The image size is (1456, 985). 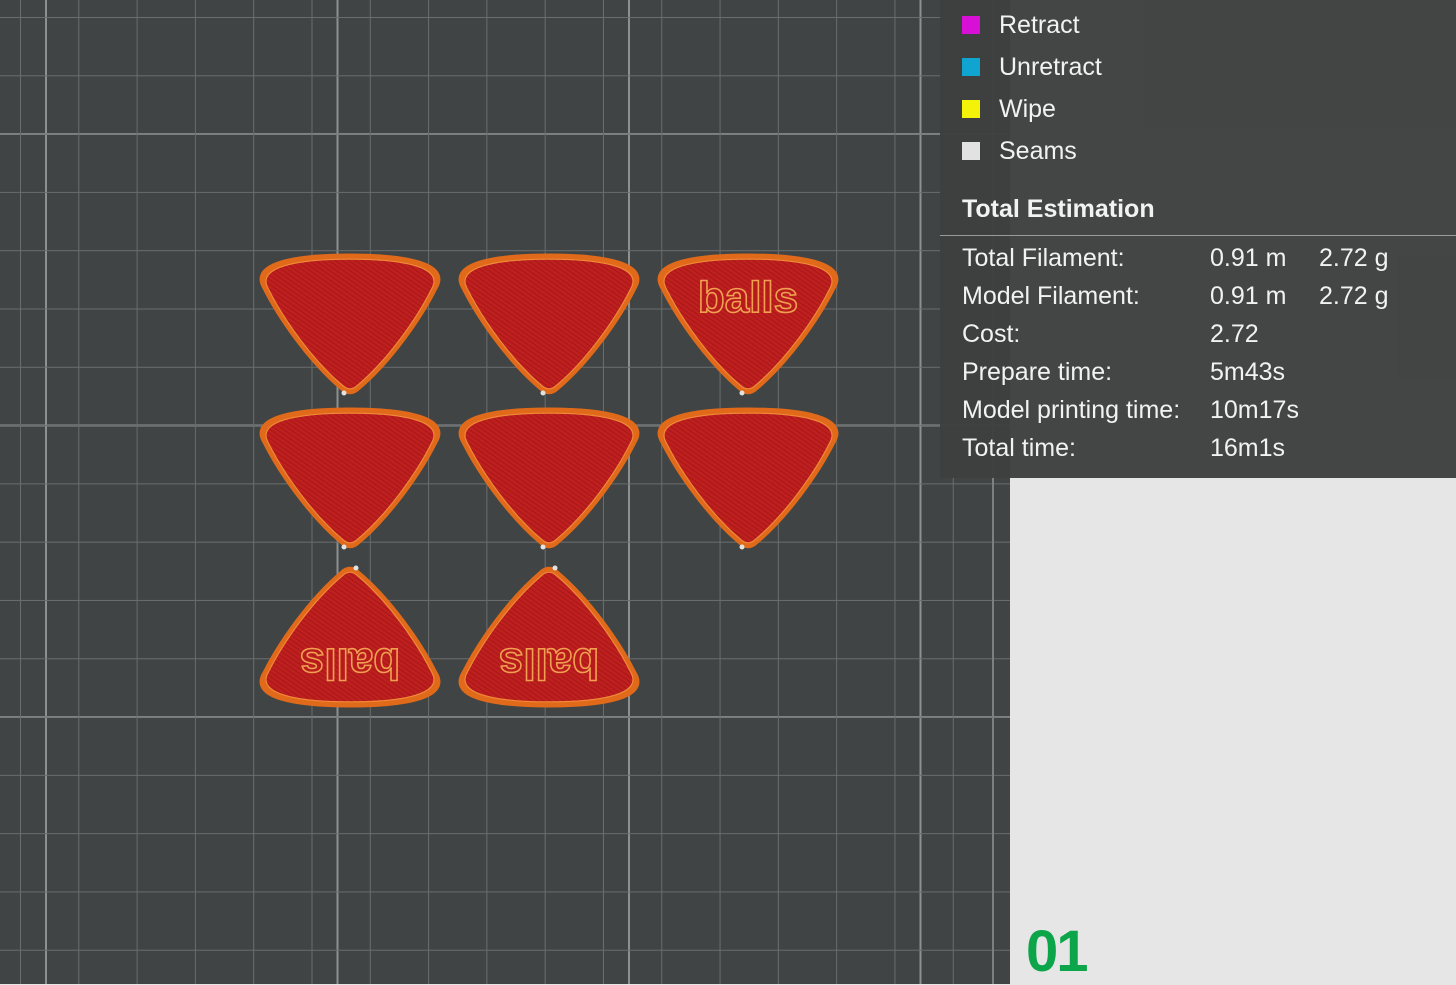 I want to click on swatch-wipe, so click(x=971, y=109).